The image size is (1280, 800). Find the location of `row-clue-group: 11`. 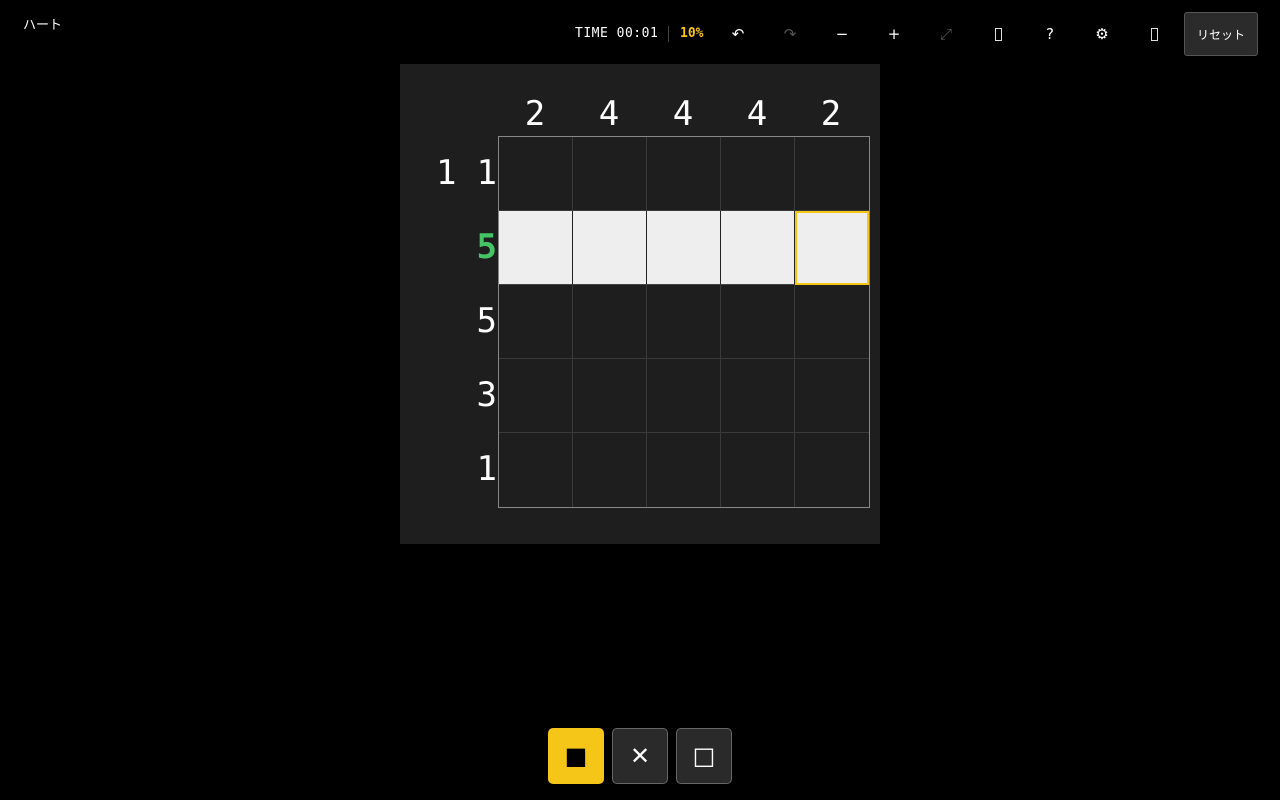

row-clue-group: 11 is located at coordinates (447, 173).